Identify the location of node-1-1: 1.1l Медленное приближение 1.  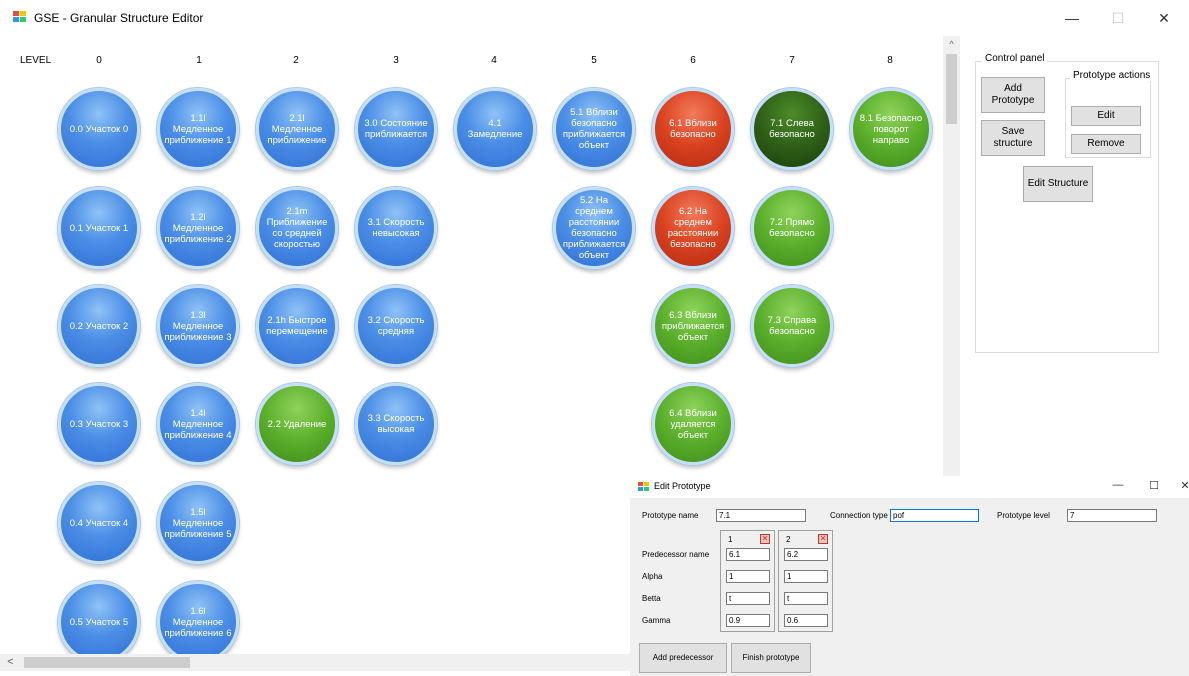
(198, 129).